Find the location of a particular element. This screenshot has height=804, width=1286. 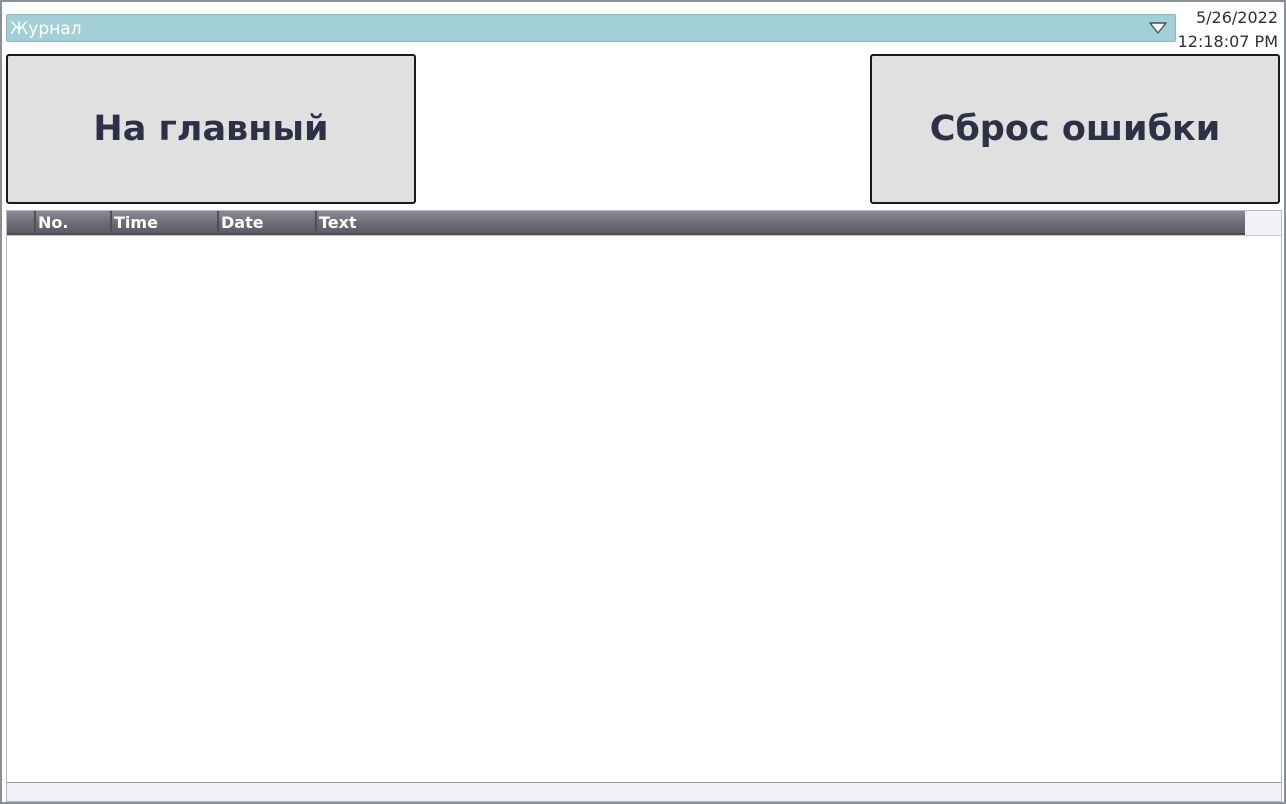

date-time-display: 5/26/2022 12:18:07 PM is located at coordinates (1228, 30).